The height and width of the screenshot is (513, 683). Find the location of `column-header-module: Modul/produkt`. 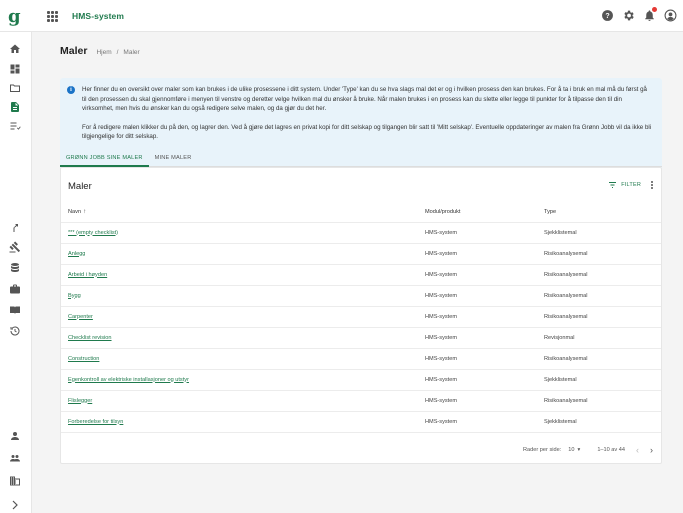

column-header-module: Modul/produkt is located at coordinates (484, 212).